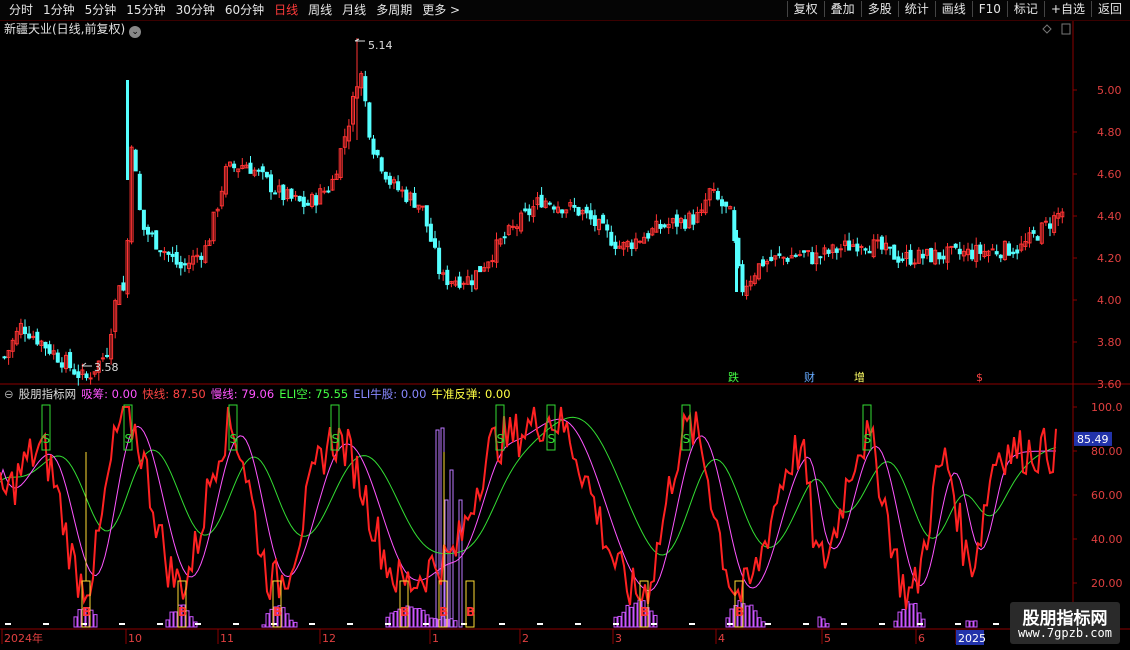  I want to click on indicator-value-0: 吸筹: 0.00, so click(109, 394).